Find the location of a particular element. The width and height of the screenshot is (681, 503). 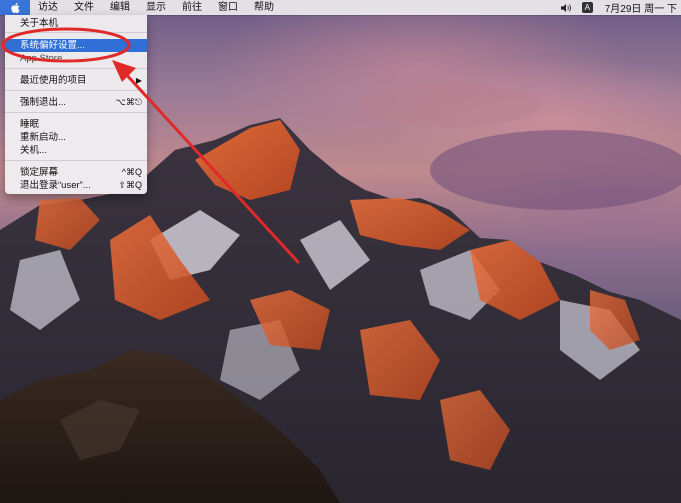

menu-bar: 访达 文件 编辑 显示 前往 窗口 帮助 A 7月29日 周一 下 is located at coordinates (340, 7).